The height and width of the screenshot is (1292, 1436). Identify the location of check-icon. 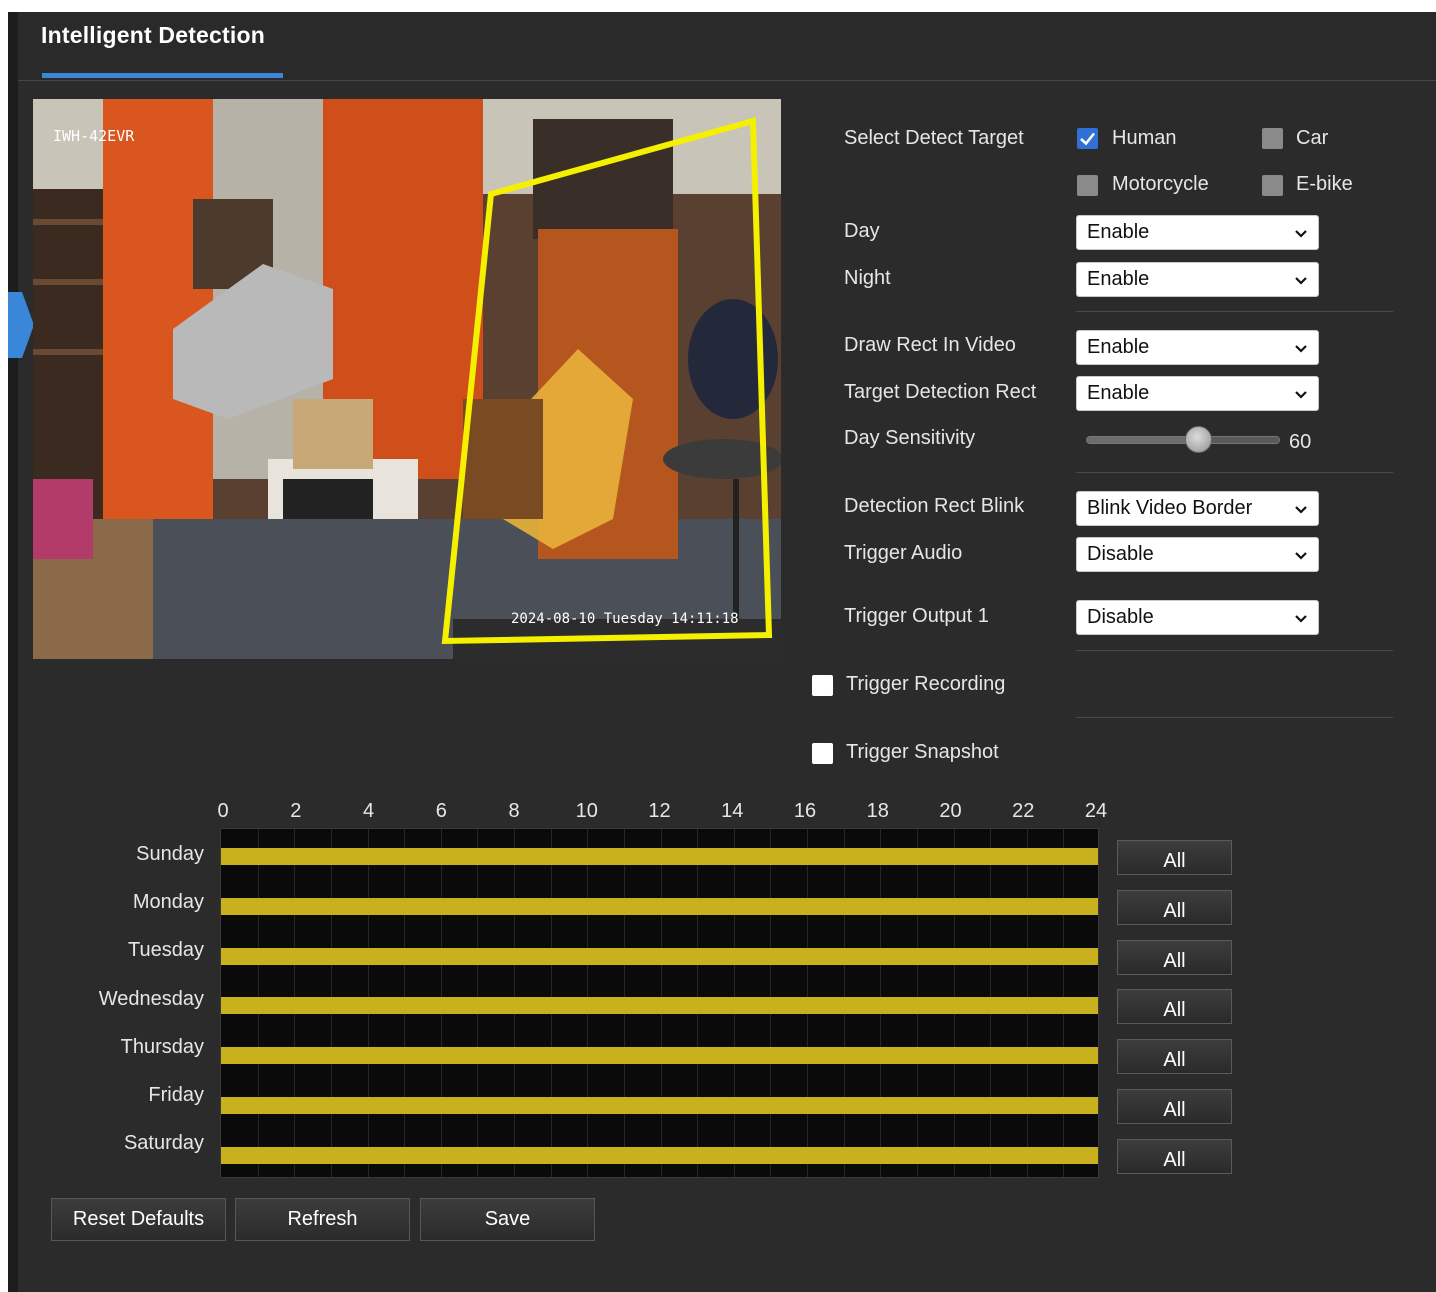
(1088, 139).